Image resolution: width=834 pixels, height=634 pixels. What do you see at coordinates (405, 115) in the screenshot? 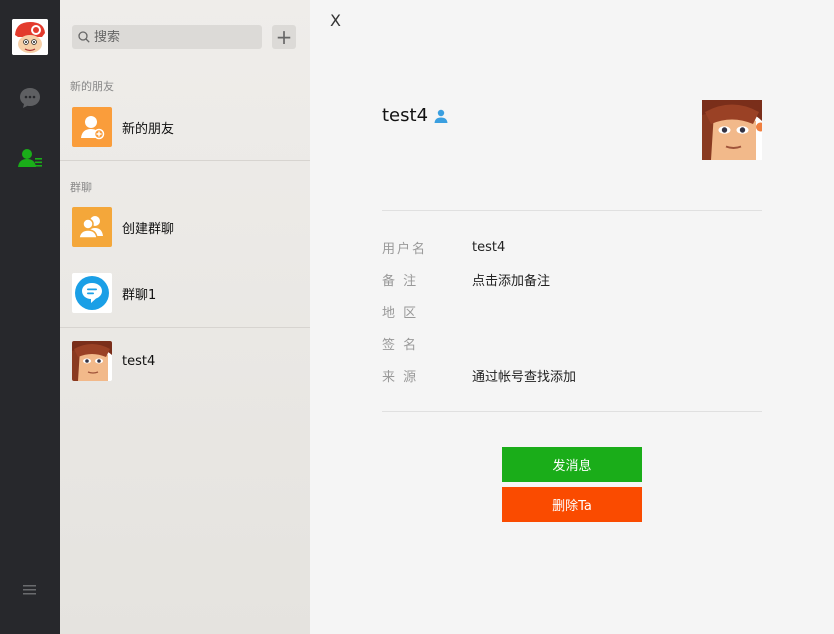
I see `contact-nickname: test4` at bounding box center [405, 115].